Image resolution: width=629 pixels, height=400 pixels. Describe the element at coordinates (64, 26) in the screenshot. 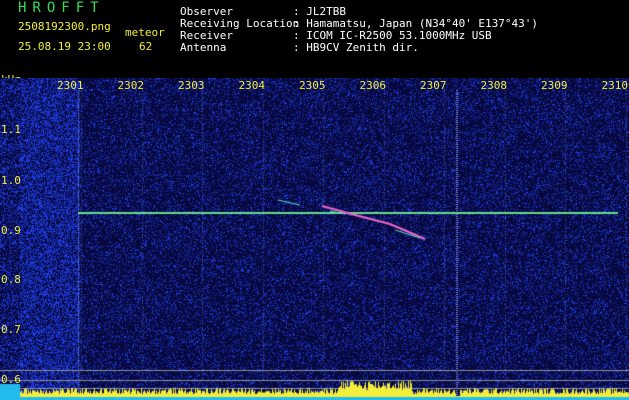

I see `filename-label: 2508192300.png` at that location.